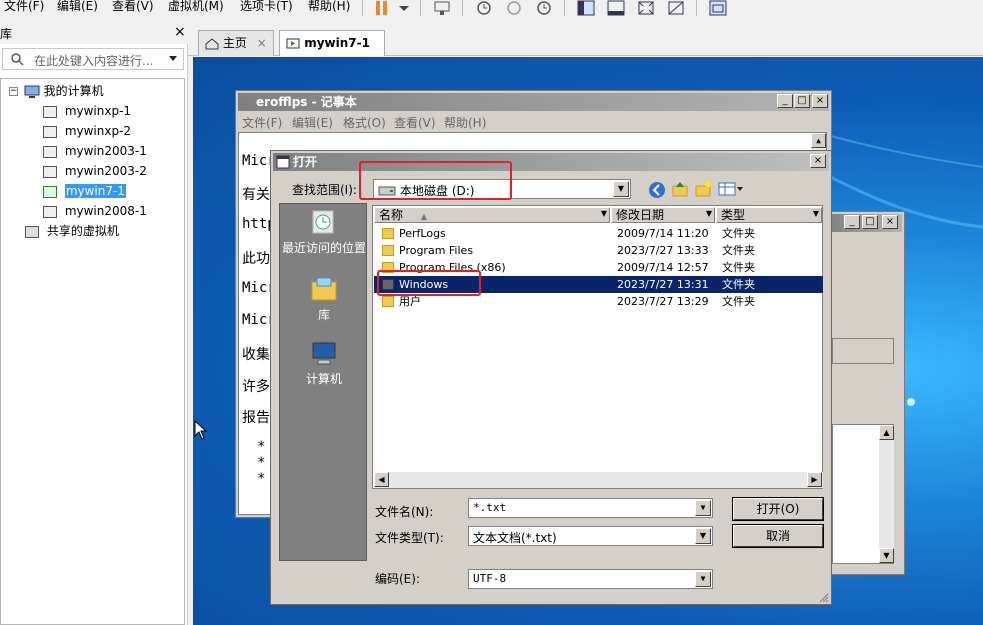  Describe the element at coordinates (87, 131) in the screenshot. I see `tree-item-vm: mywinxp-2` at that location.